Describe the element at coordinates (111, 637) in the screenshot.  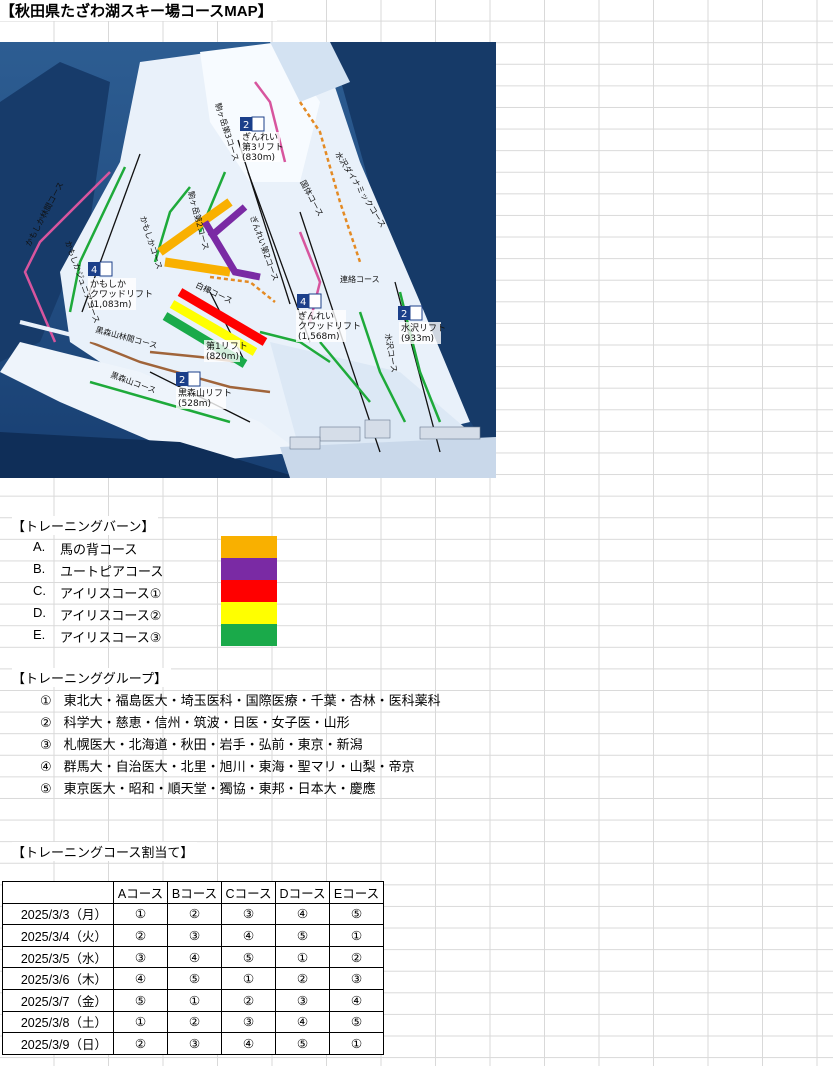
I see `lane-name: アイリスコース③` at that location.